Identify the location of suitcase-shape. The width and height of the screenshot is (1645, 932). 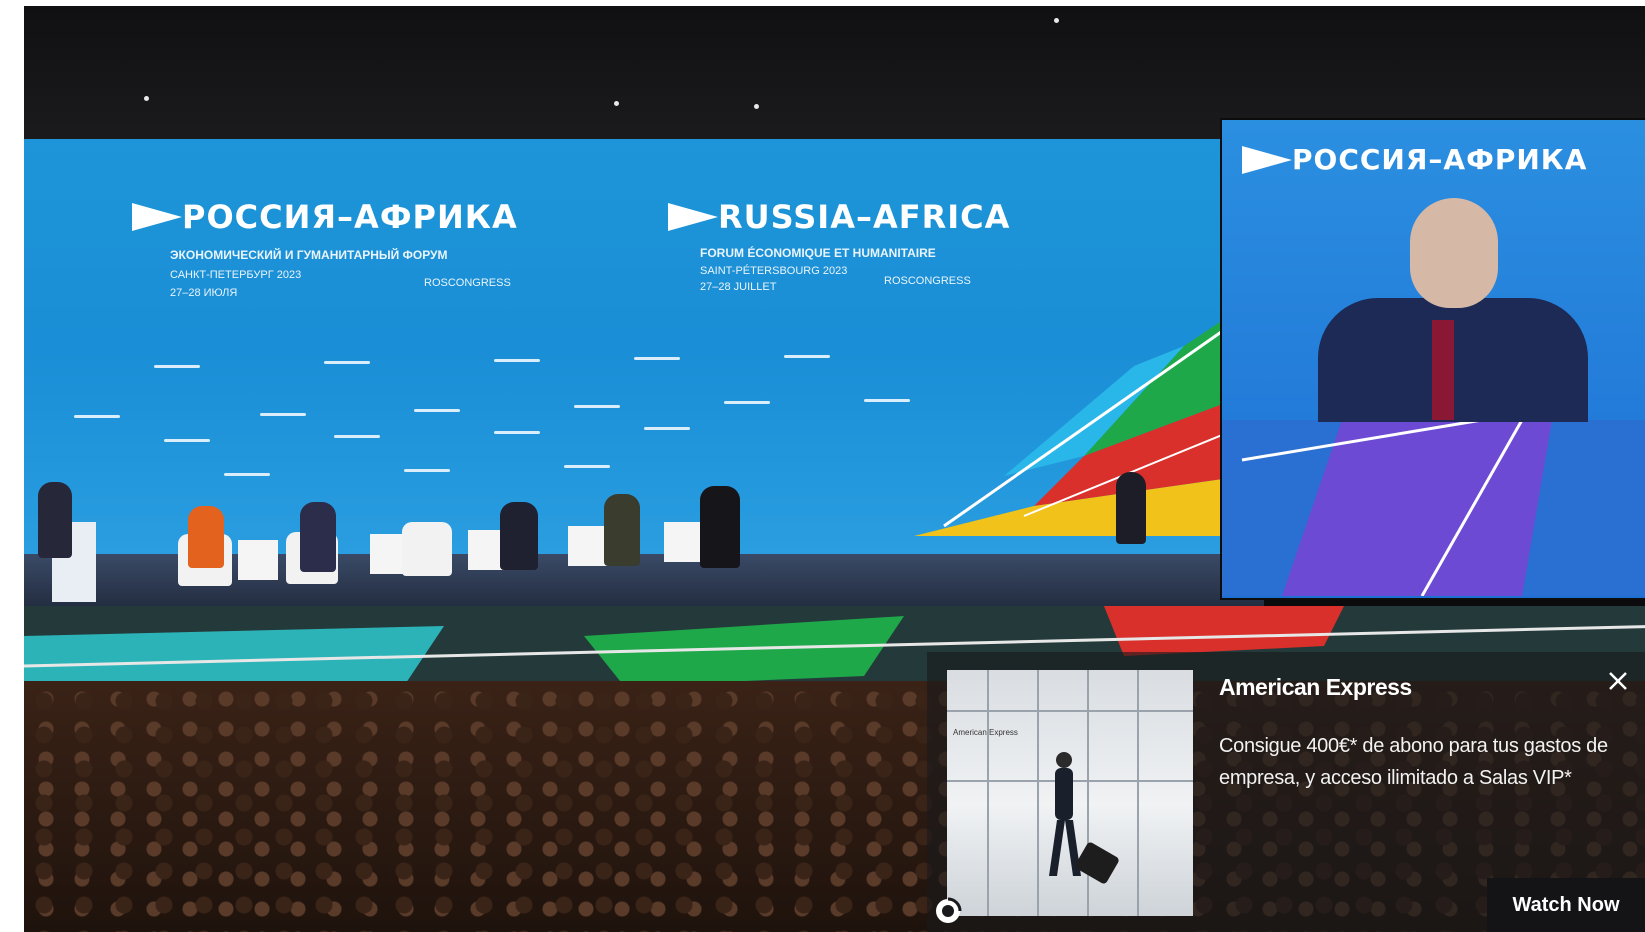
(1097, 863).